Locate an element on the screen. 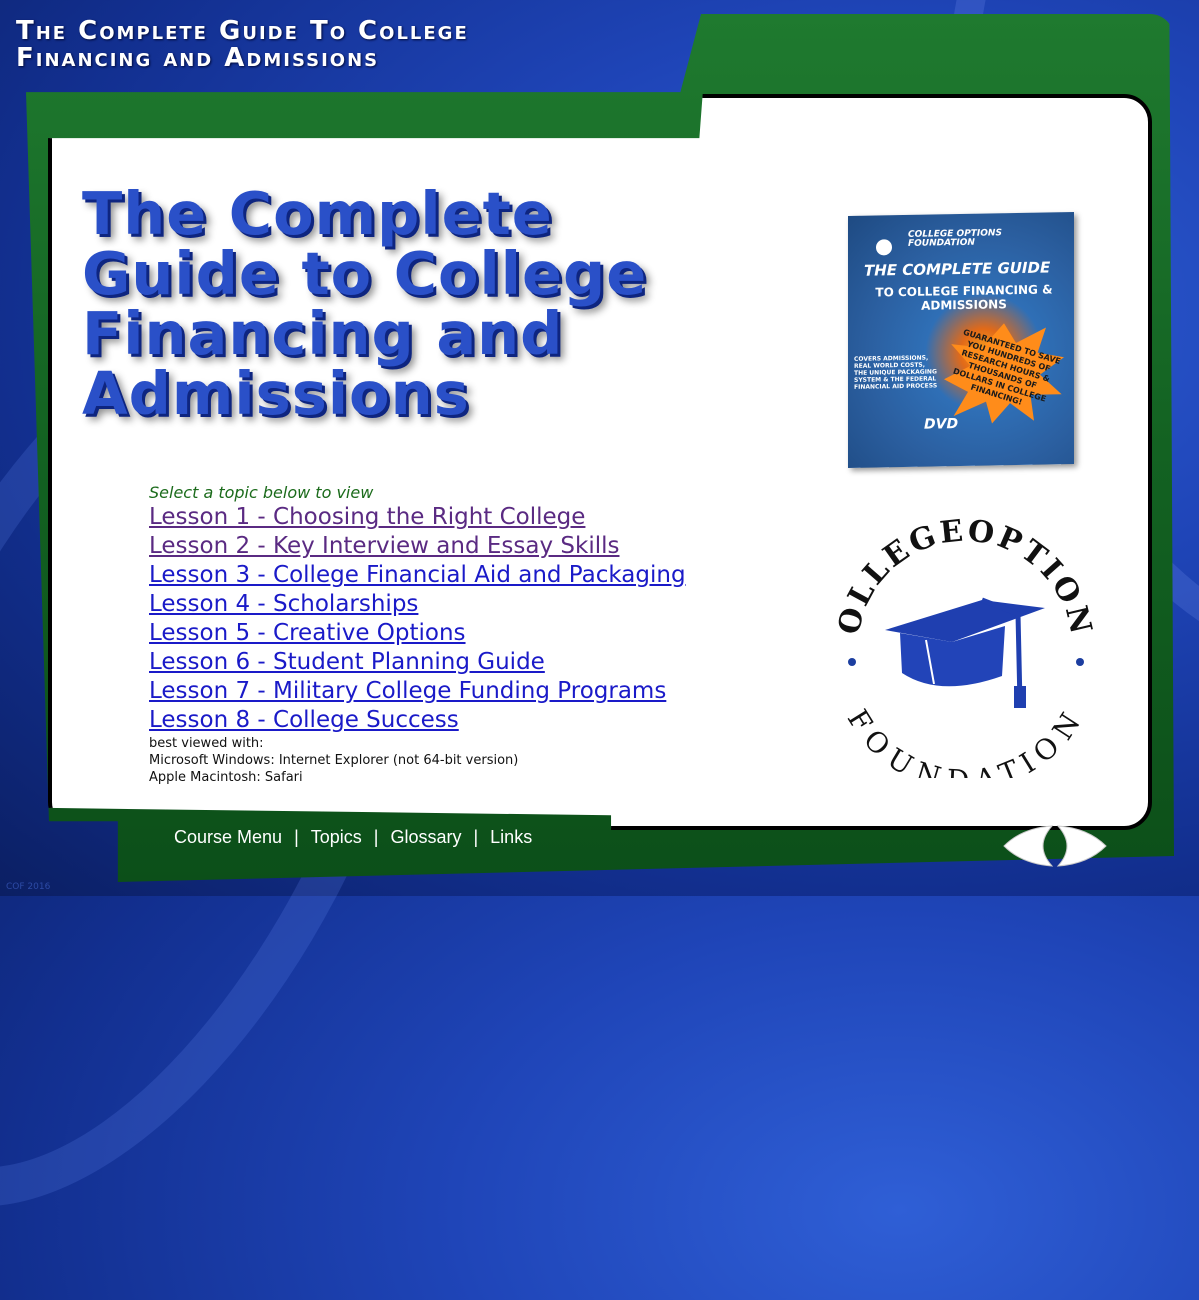 The image size is (1199, 1300). lesson-8-link: Lesson 8 - College Success is located at coordinates (304, 720).